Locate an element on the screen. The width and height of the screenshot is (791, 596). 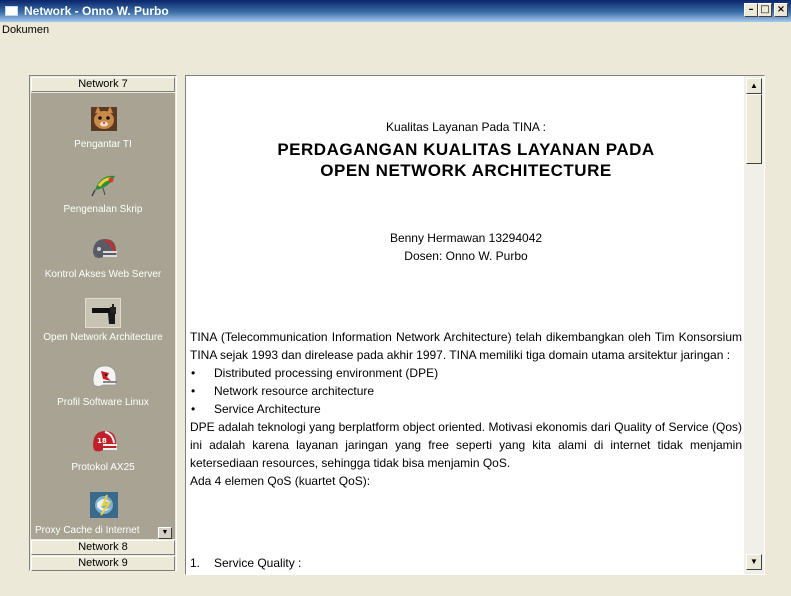
title-bar: Network - Onno W. Purbo – □ × is located at coordinates (395, 11).